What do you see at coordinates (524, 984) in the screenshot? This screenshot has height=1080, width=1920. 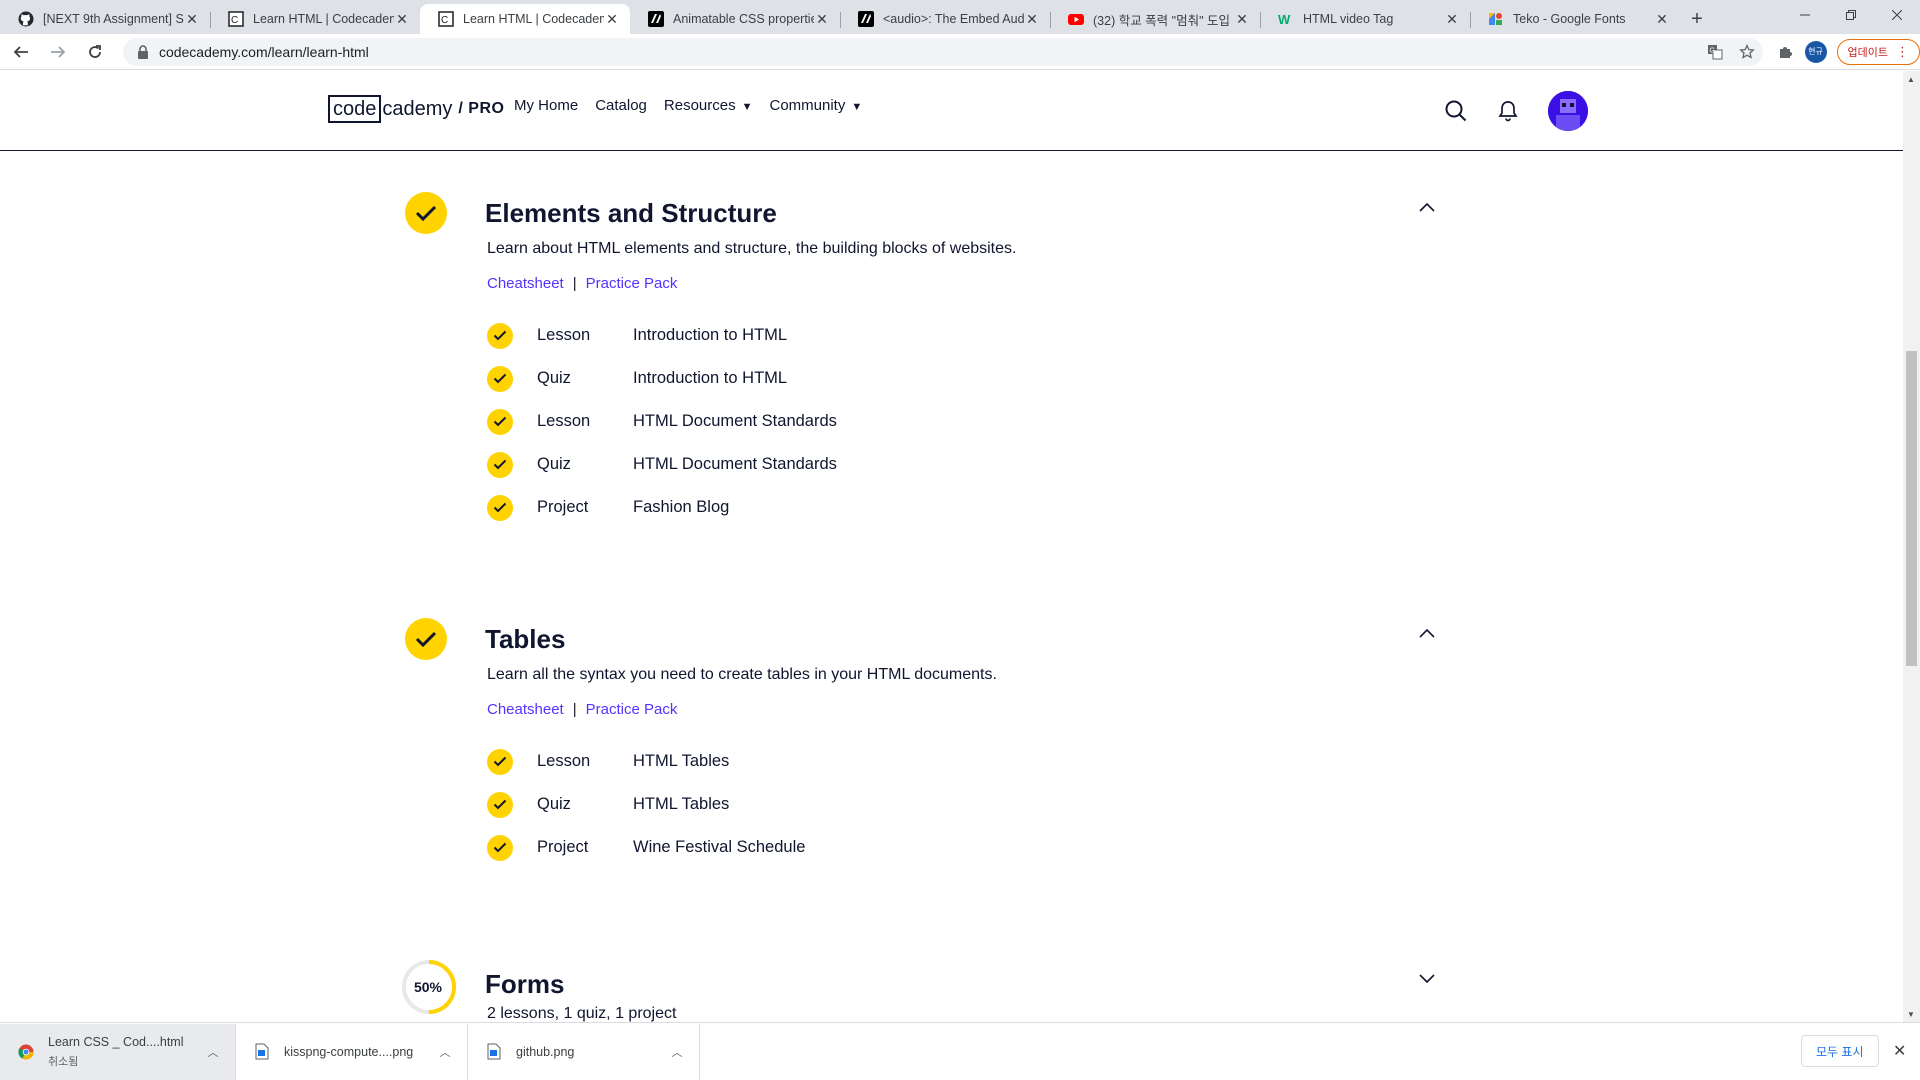 I see `module-title: Forms` at bounding box center [524, 984].